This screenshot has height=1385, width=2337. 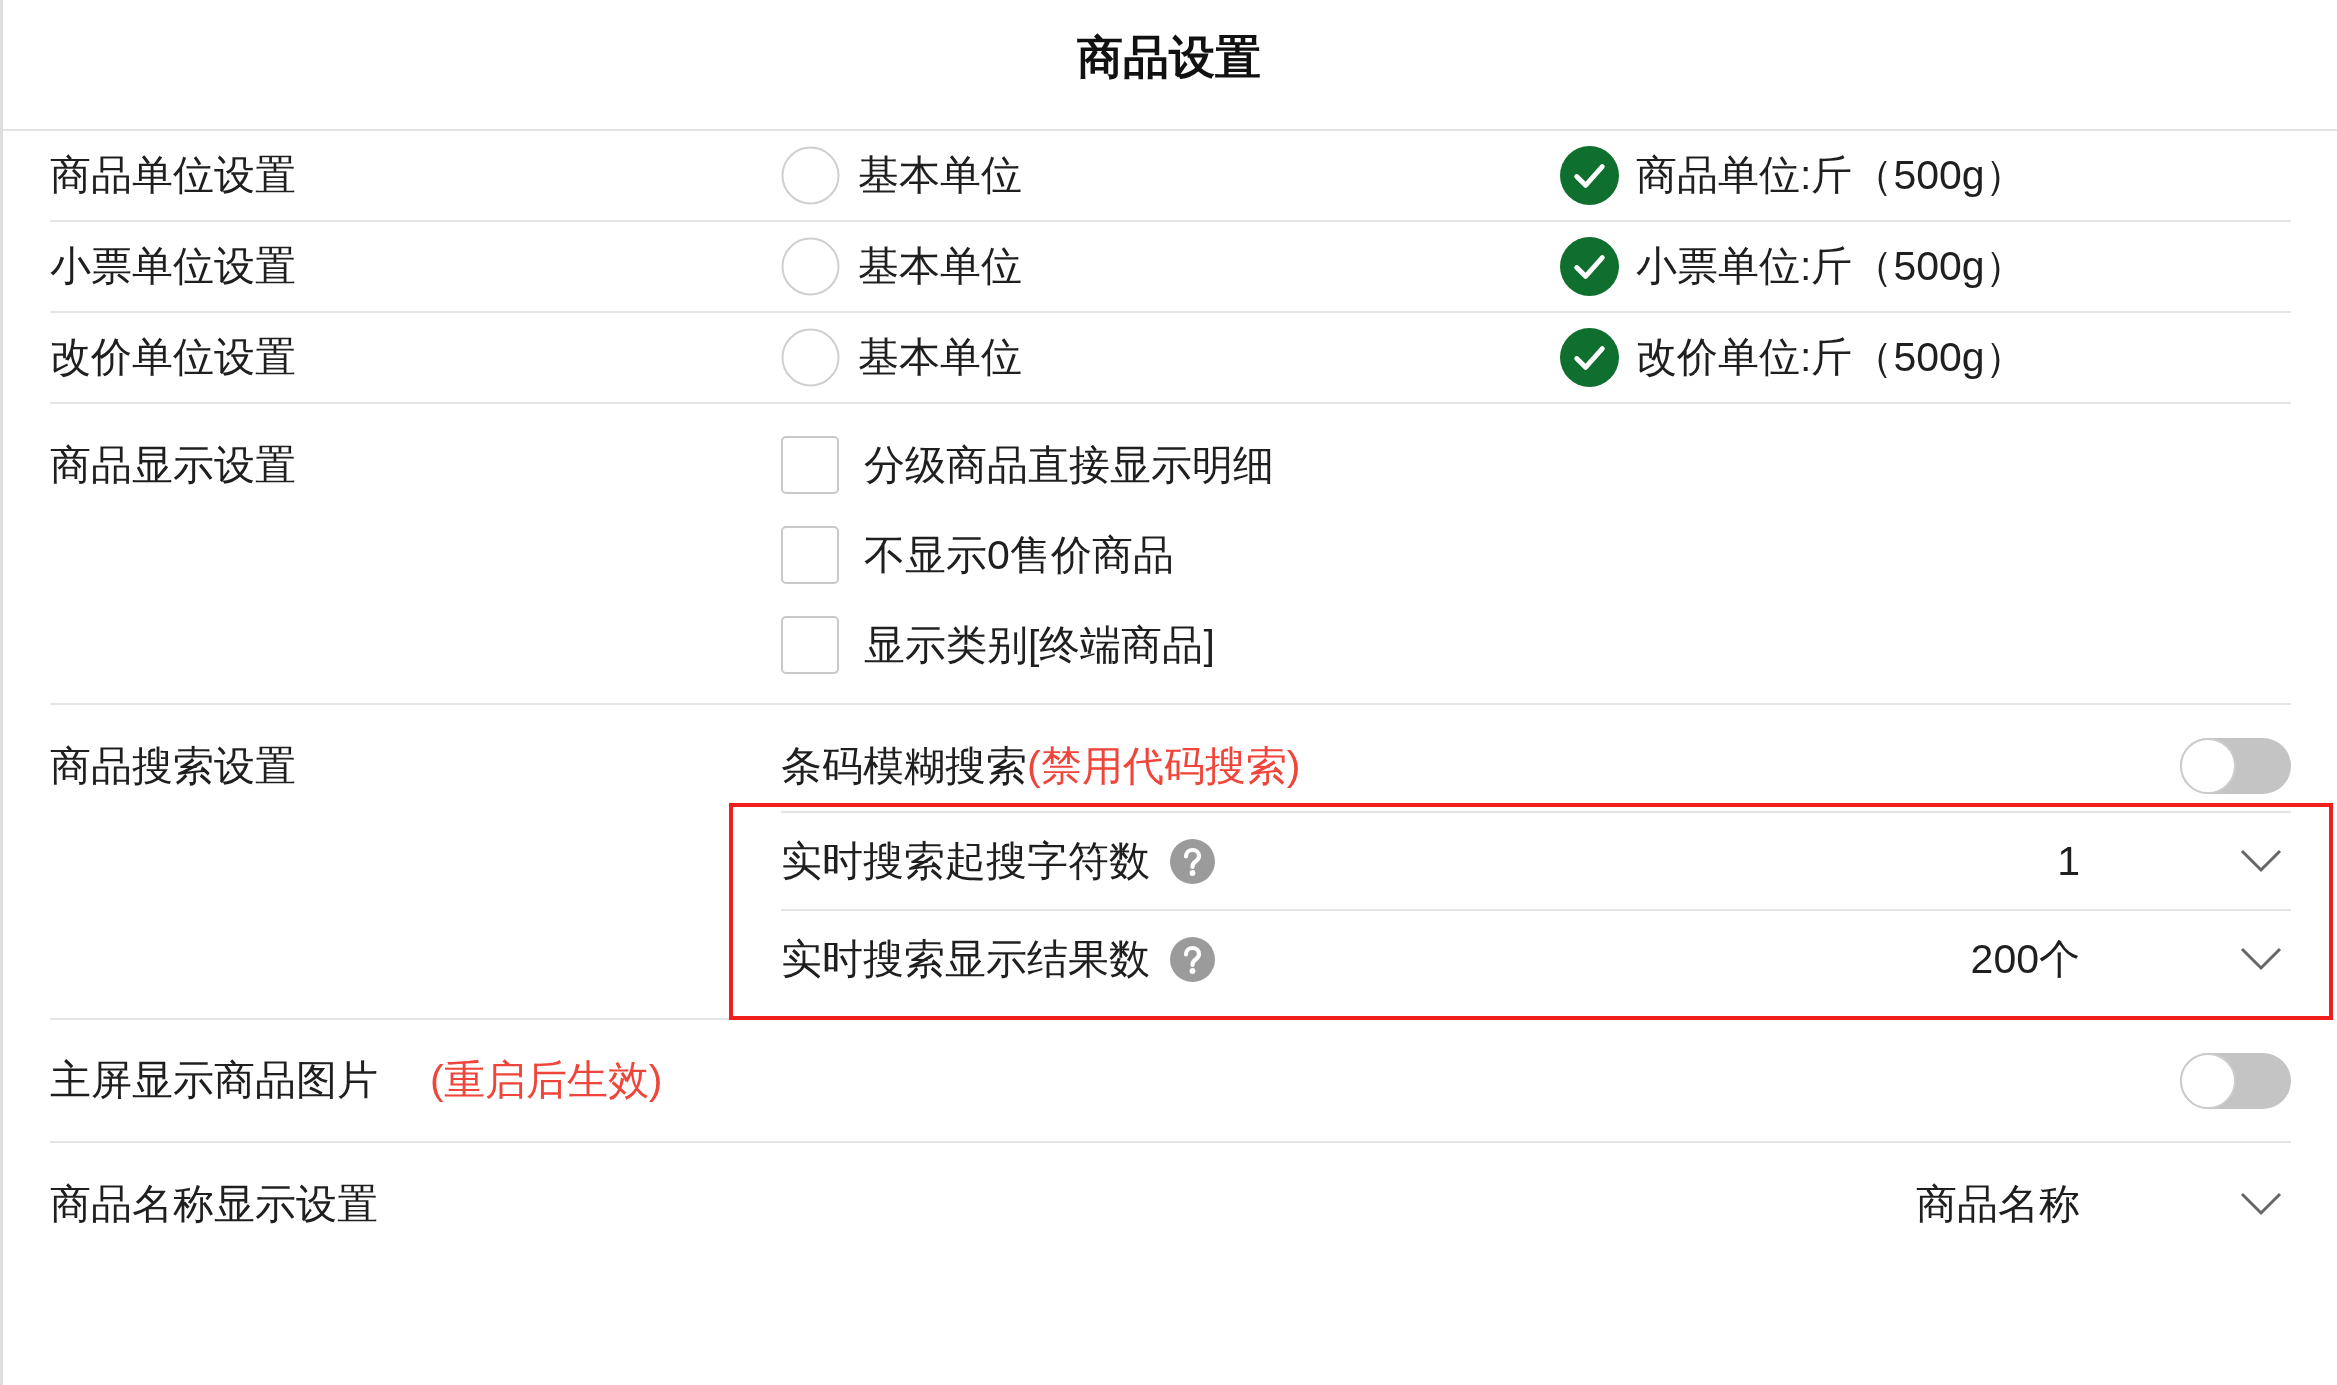 I want to click on dropdown: 商品名称, so click(x=2103, y=1204).